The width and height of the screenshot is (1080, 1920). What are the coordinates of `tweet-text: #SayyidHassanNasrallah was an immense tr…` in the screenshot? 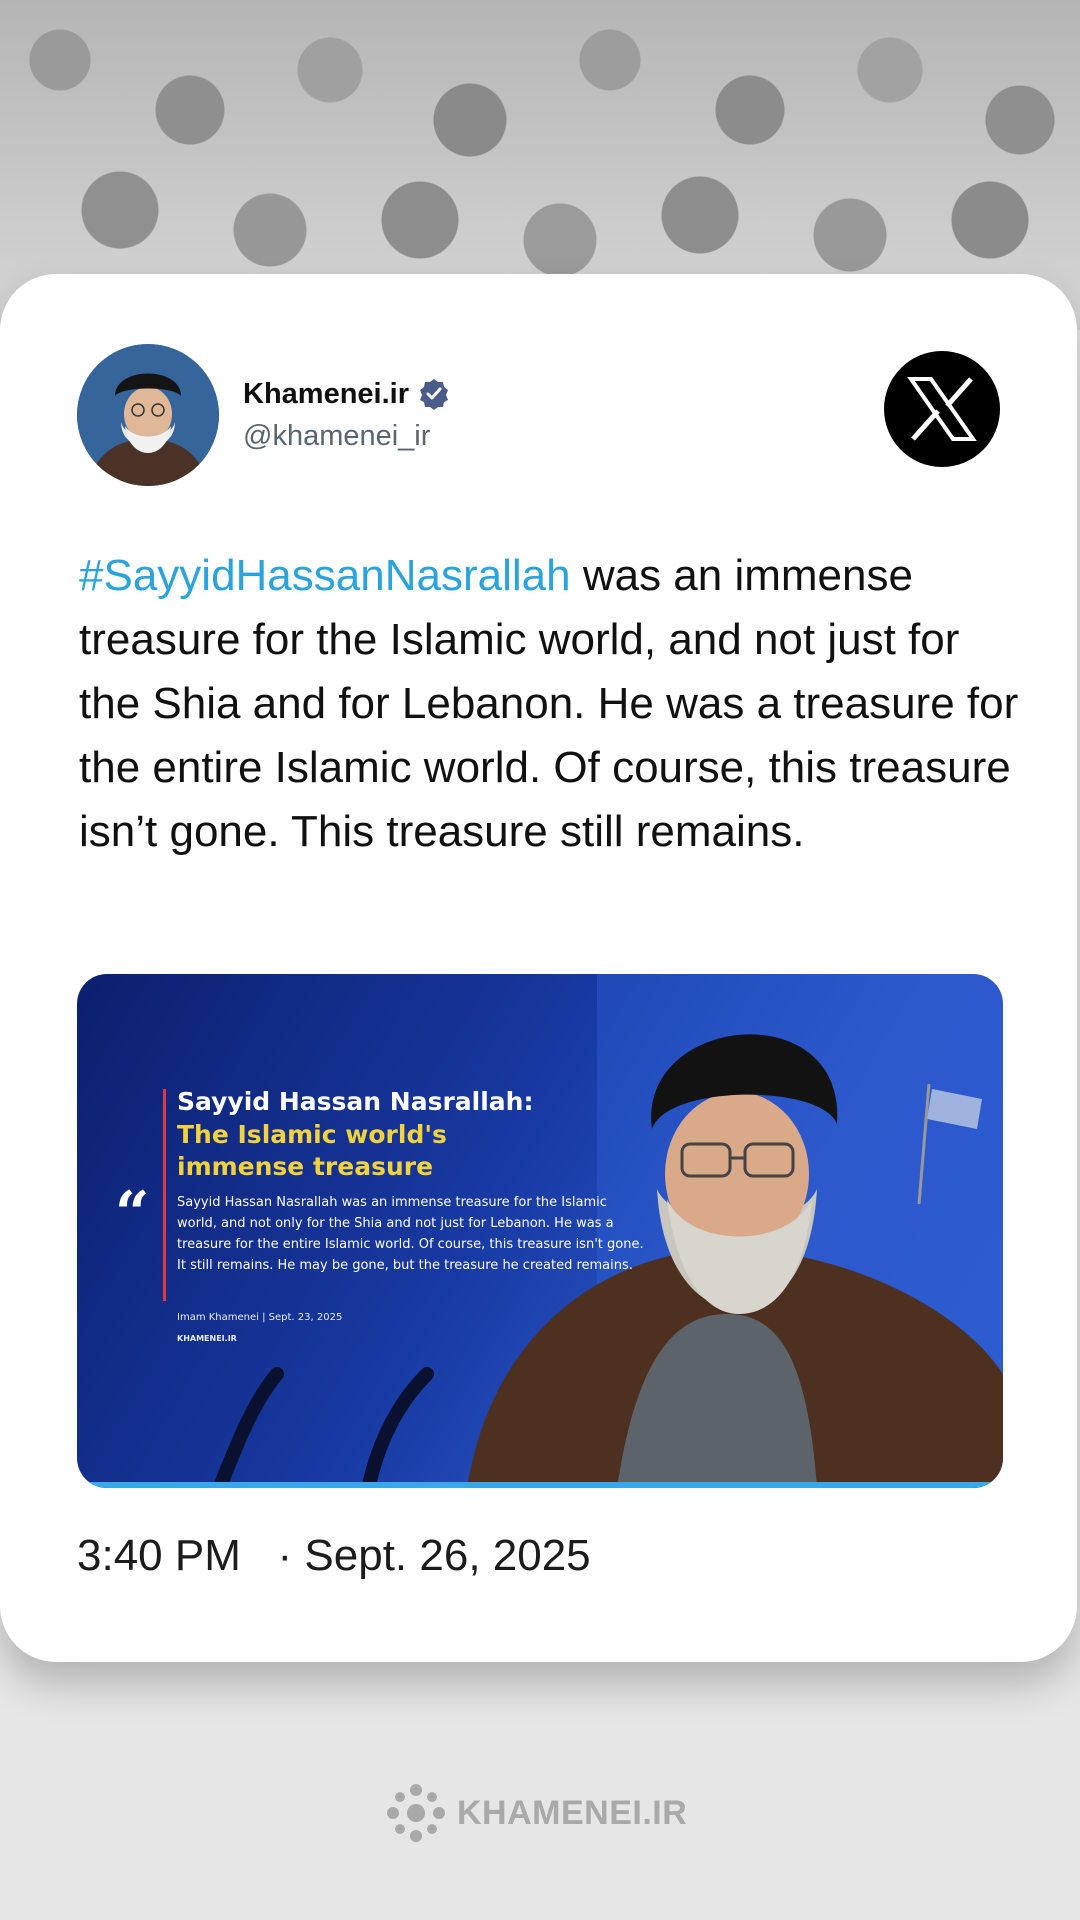 It's located at (549, 704).